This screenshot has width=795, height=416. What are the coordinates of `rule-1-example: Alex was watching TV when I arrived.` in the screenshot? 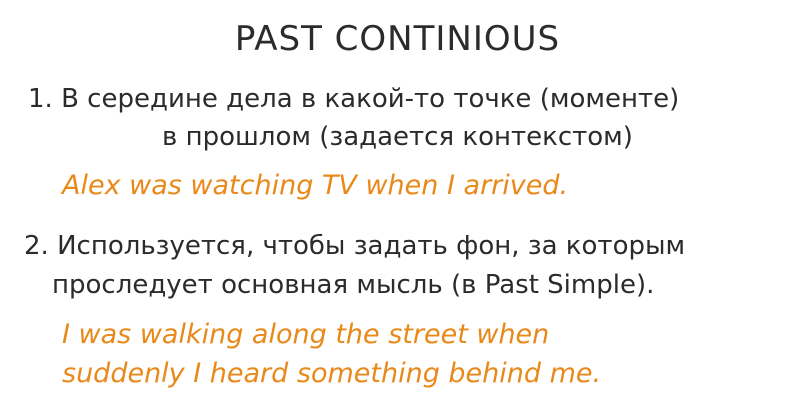 It's located at (315, 185).